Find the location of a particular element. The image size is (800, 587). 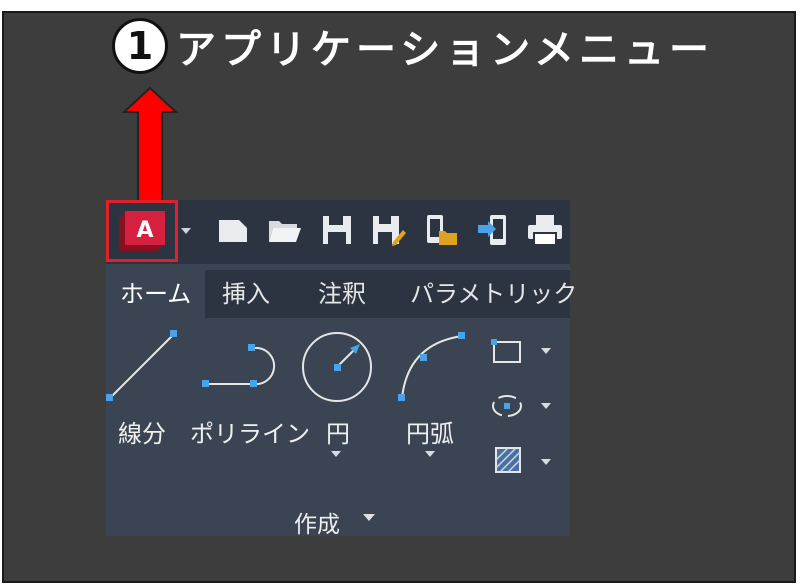

rectangle-dropdown-icon is located at coordinates (546, 351).